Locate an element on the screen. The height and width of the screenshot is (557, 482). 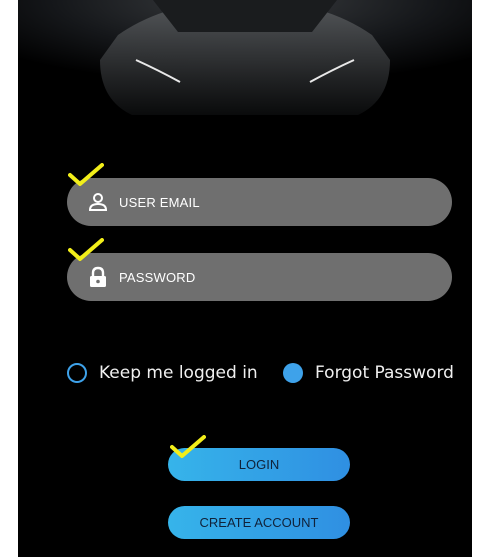
forgot-password-option: Forgot Password is located at coordinates (368, 373).